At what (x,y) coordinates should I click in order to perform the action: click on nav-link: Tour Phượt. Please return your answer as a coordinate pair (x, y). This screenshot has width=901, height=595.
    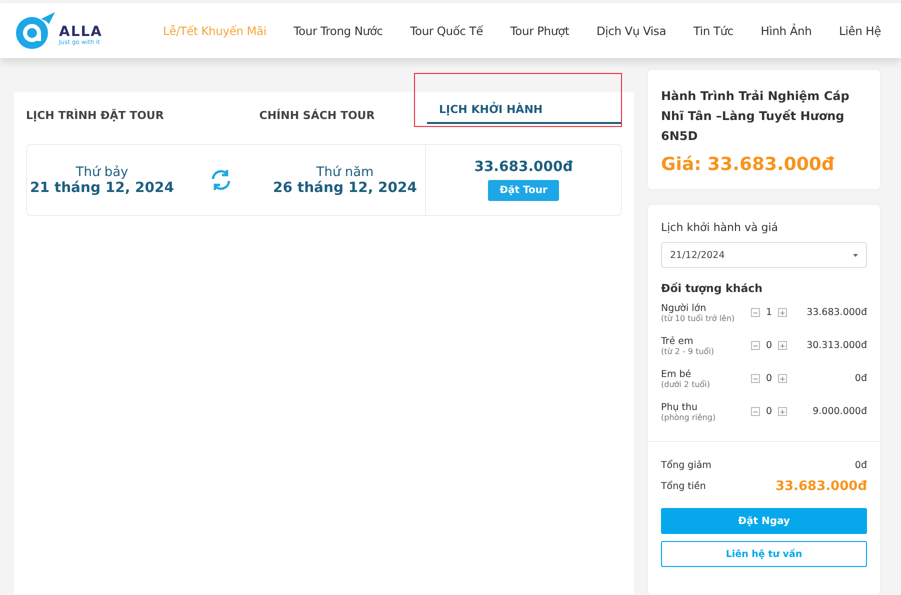
    Looking at the image, I should click on (540, 31).